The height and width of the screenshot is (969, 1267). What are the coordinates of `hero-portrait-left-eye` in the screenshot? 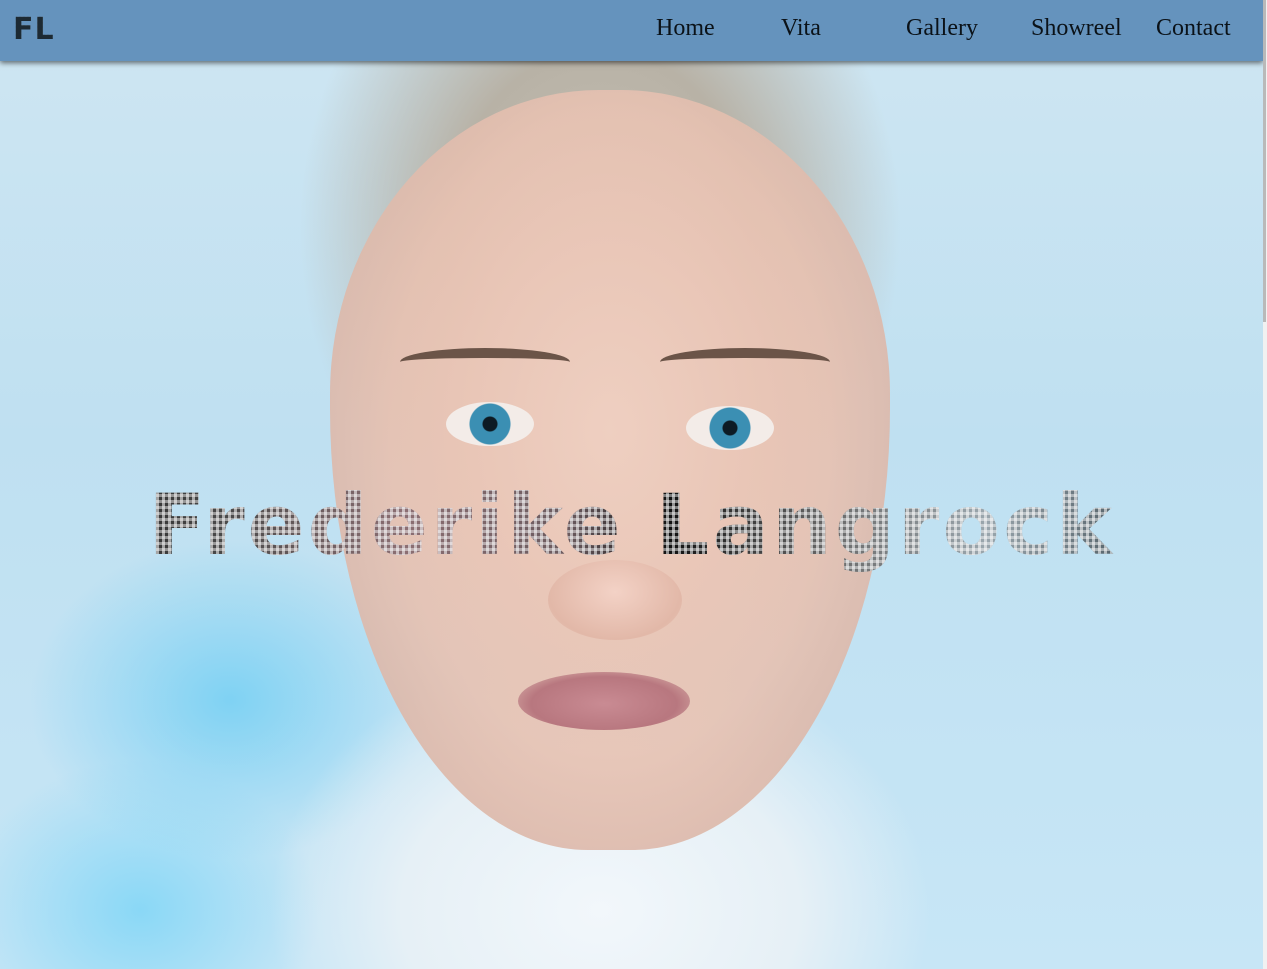 It's located at (490, 424).